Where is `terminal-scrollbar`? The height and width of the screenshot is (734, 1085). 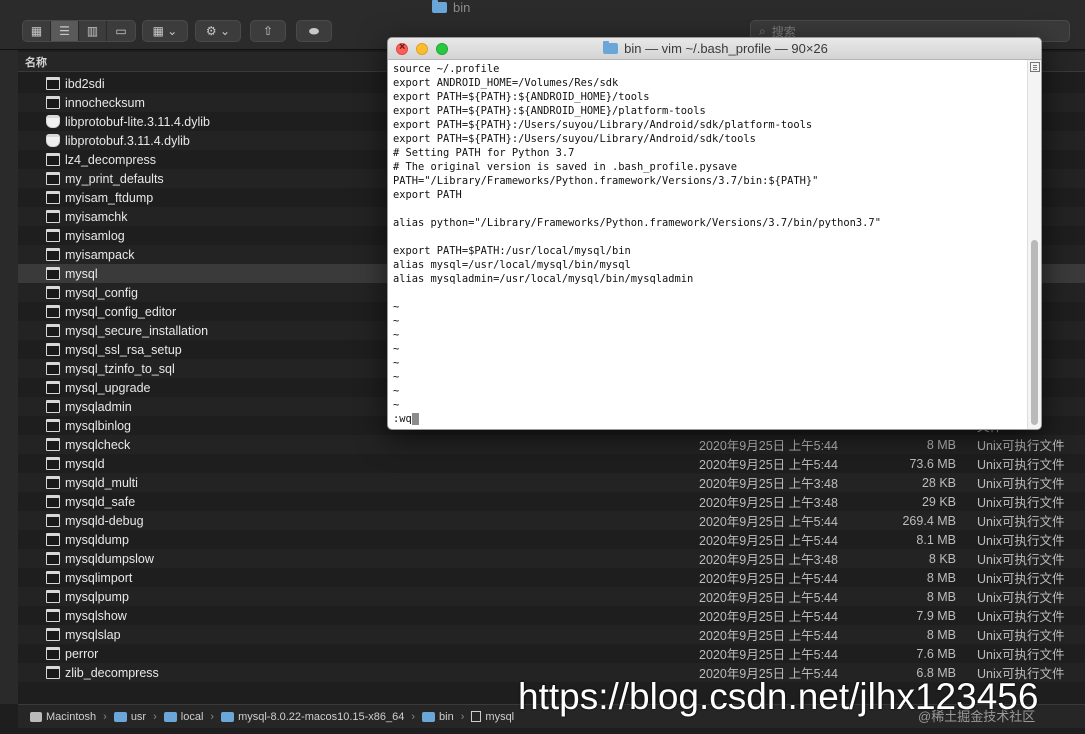 terminal-scrollbar is located at coordinates (1034, 244).